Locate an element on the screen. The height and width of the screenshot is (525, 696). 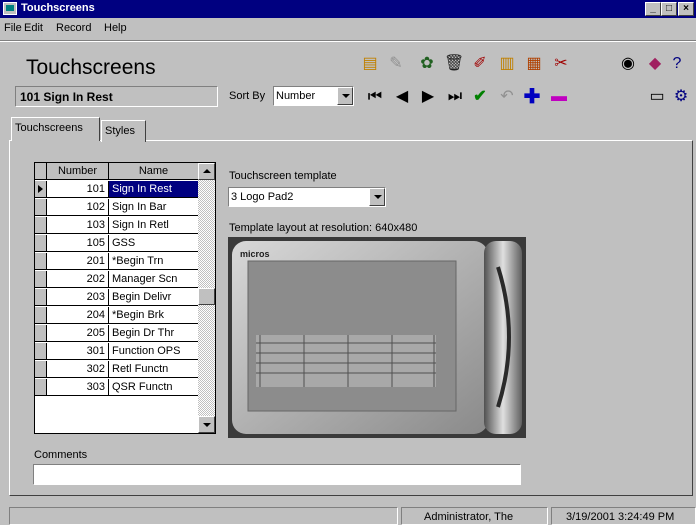
network-icon: ⚙ is located at coordinates (681, 97).